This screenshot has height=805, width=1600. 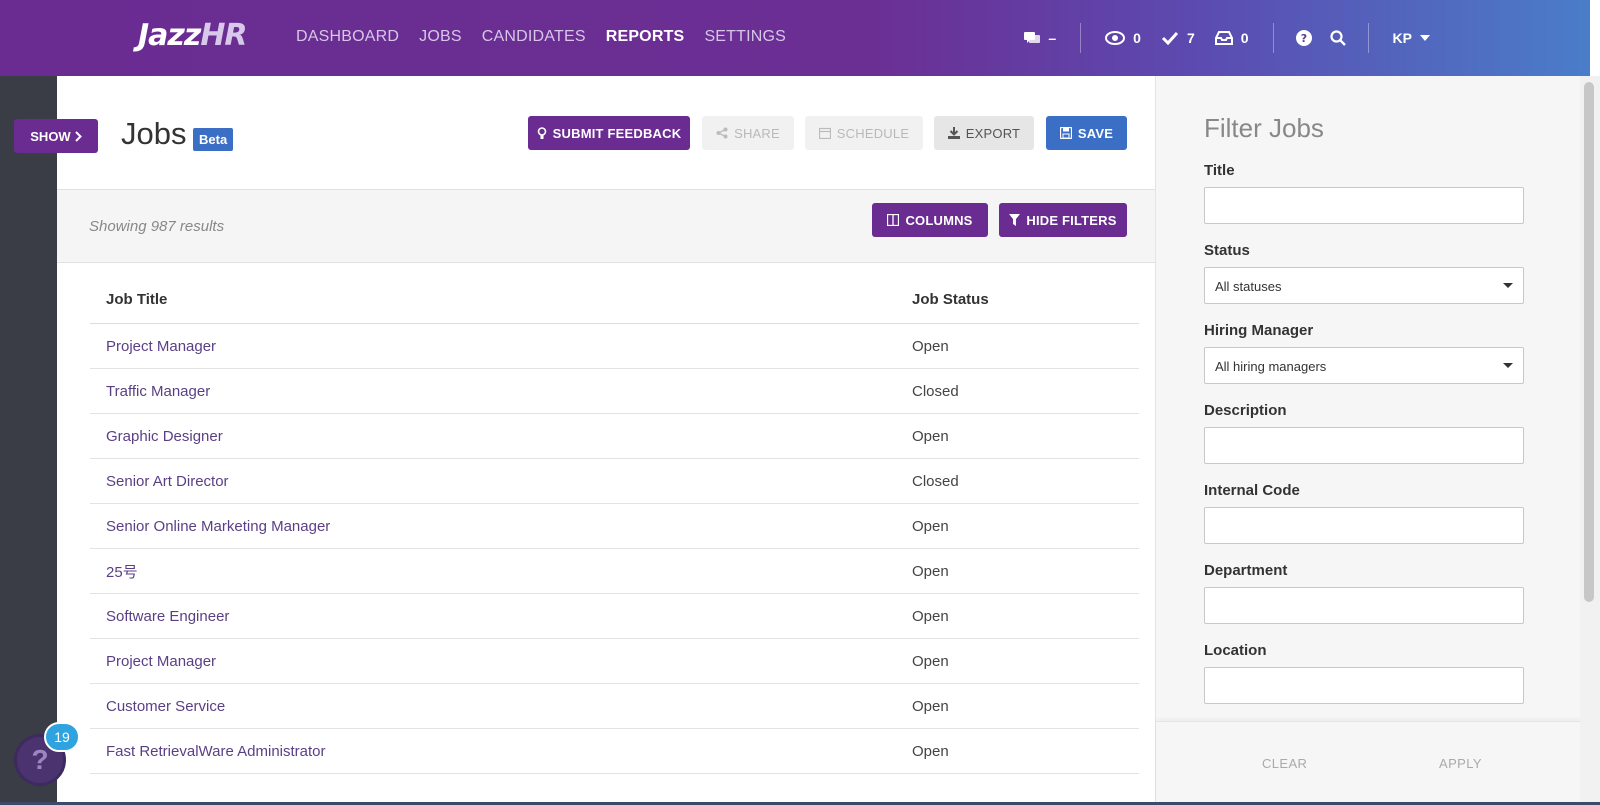 I want to click on columns-button: COLUMNS, so click(x=930, y=220).